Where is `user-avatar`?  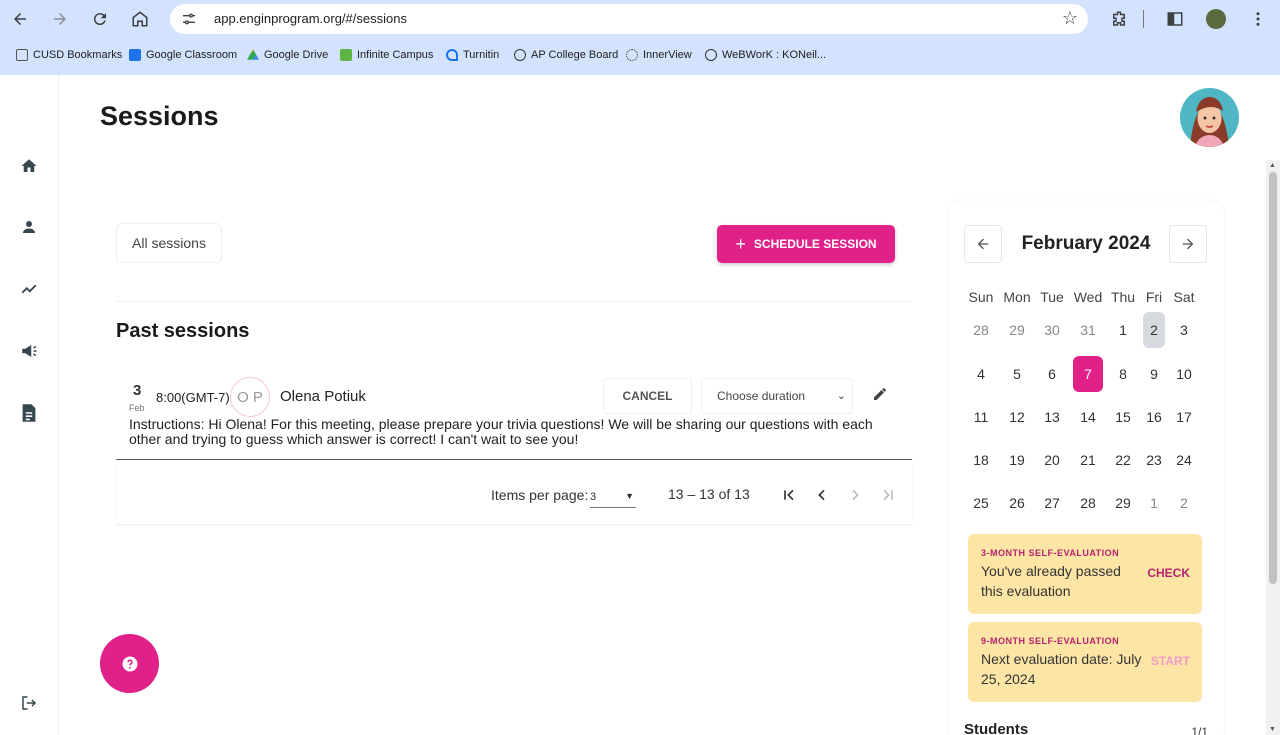 user-avatar is located at coordinates (1209, 117).